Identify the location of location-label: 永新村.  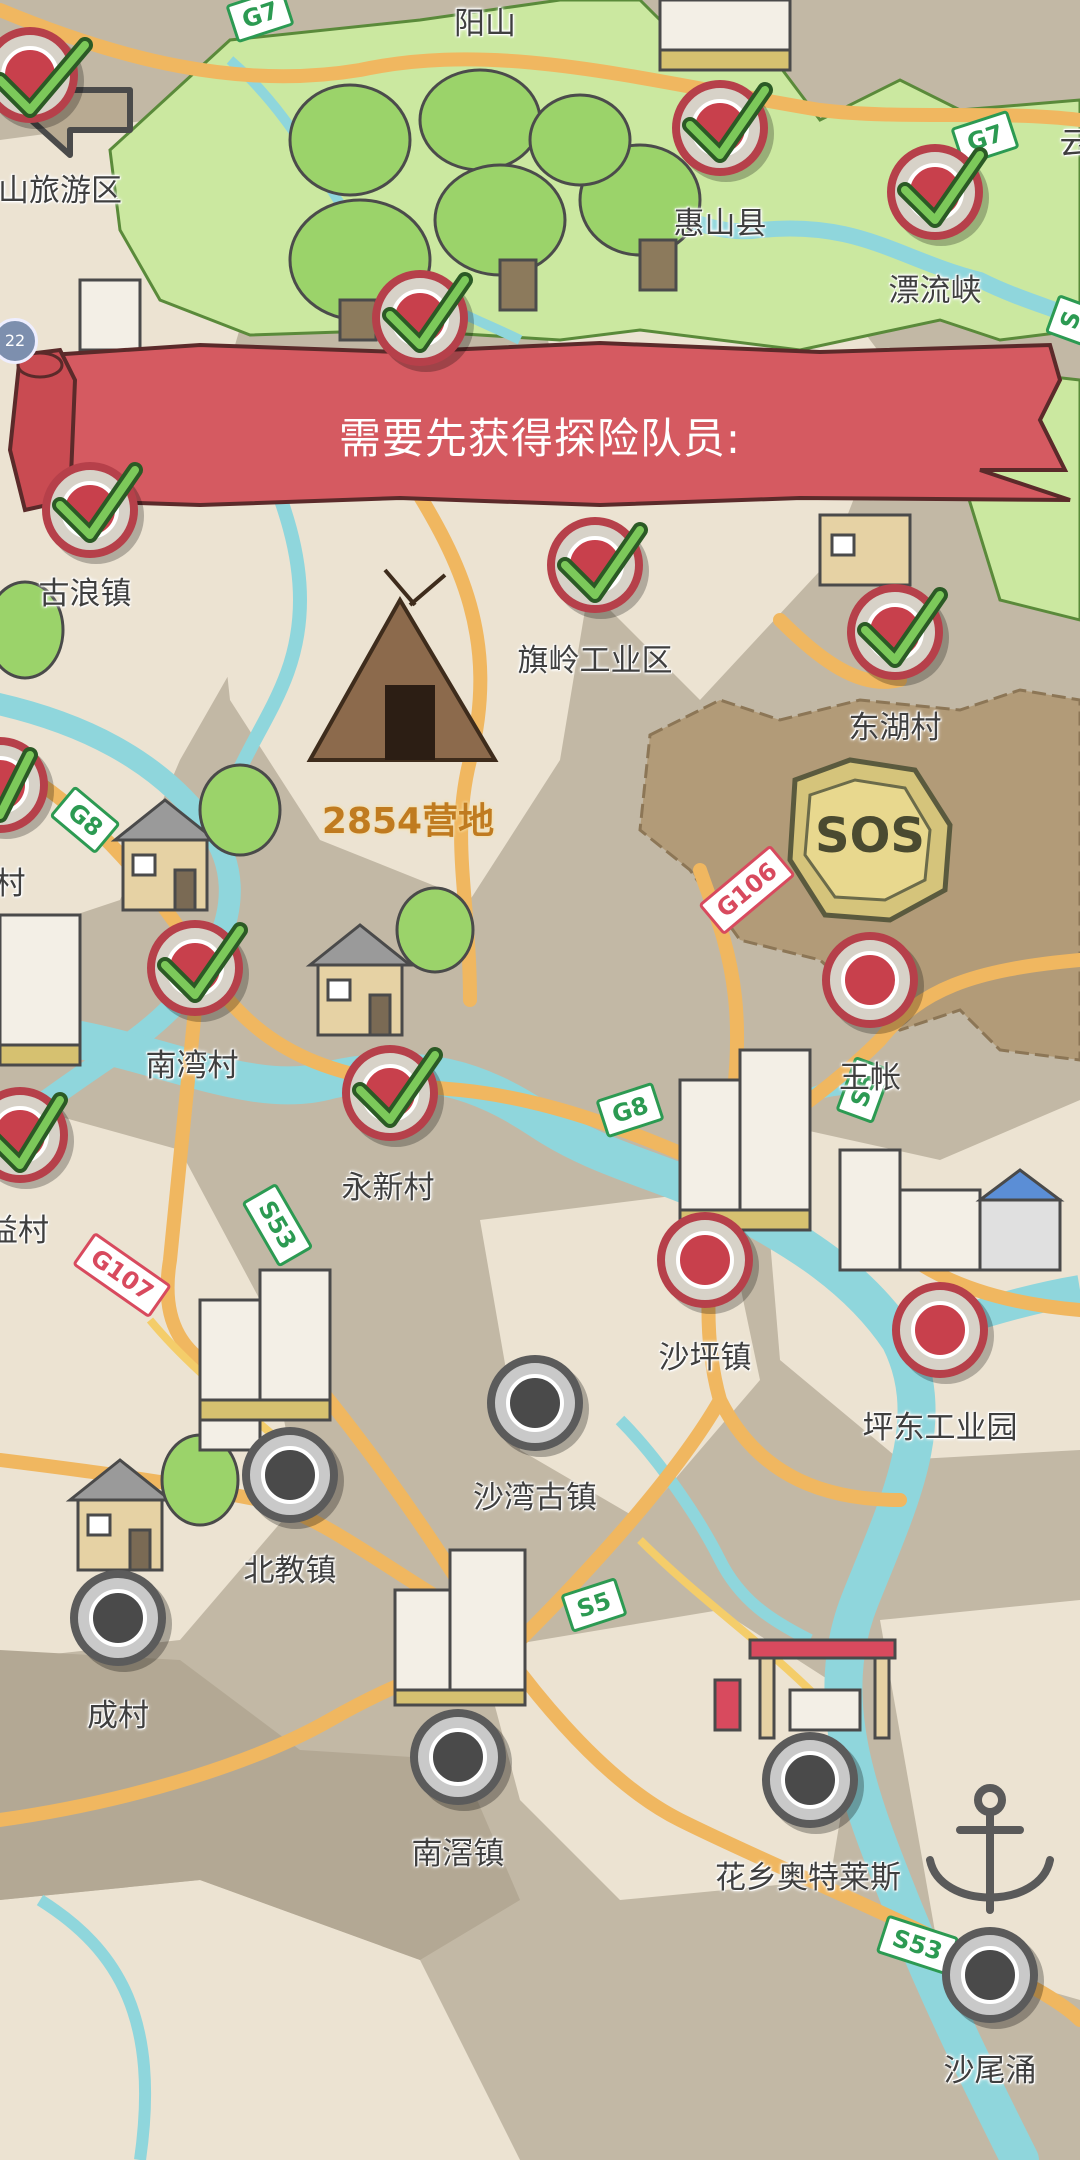
(388, 1188).